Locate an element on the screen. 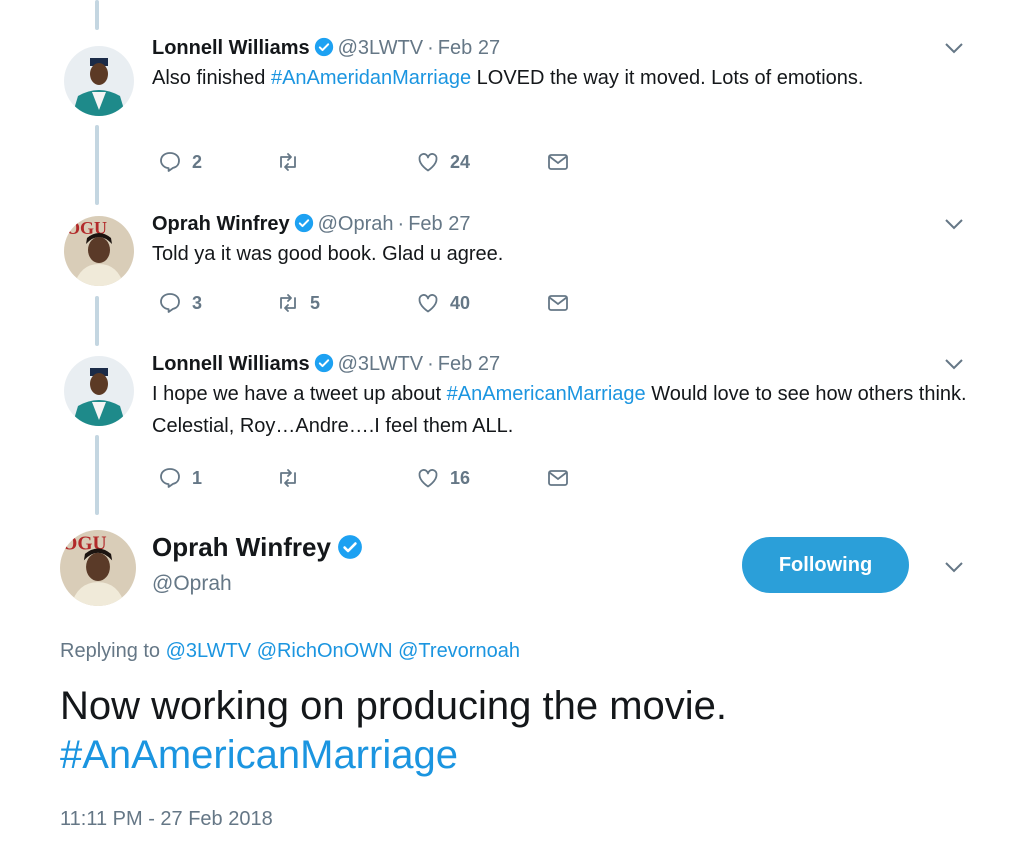  reply-button: 2 is located at coordinates (180, 162).